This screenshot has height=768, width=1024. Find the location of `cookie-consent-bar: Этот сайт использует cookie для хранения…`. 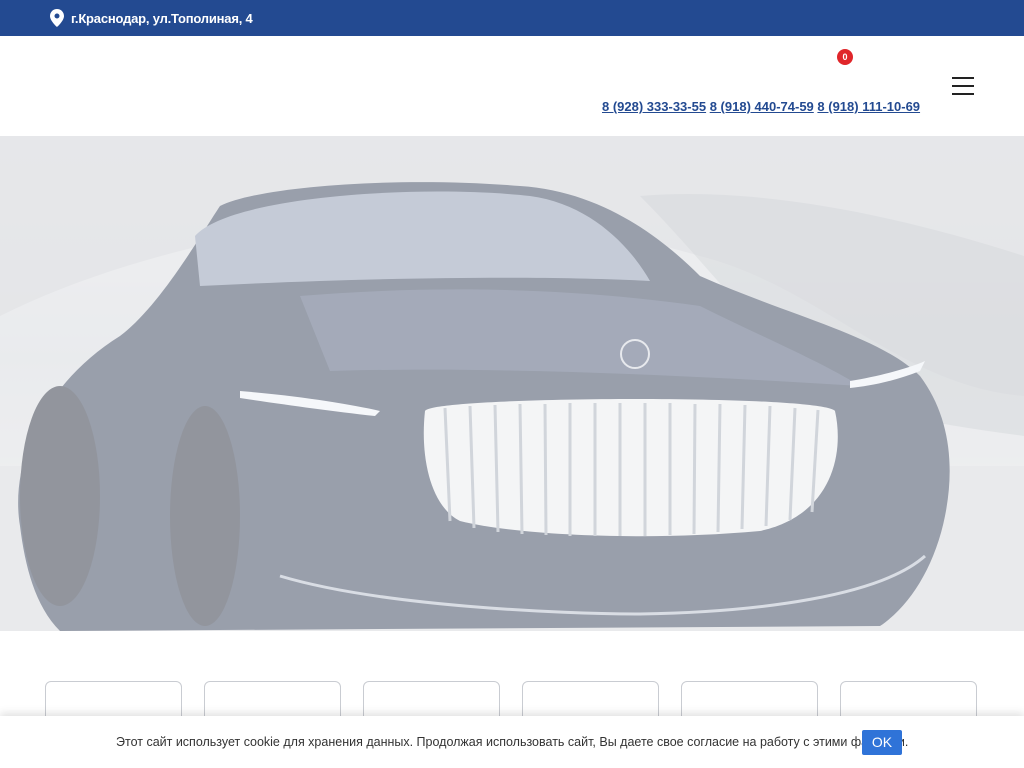

cookie-consent-bar: Этот сайт использует cookie для хранения… is located at coordinates (512, 742).